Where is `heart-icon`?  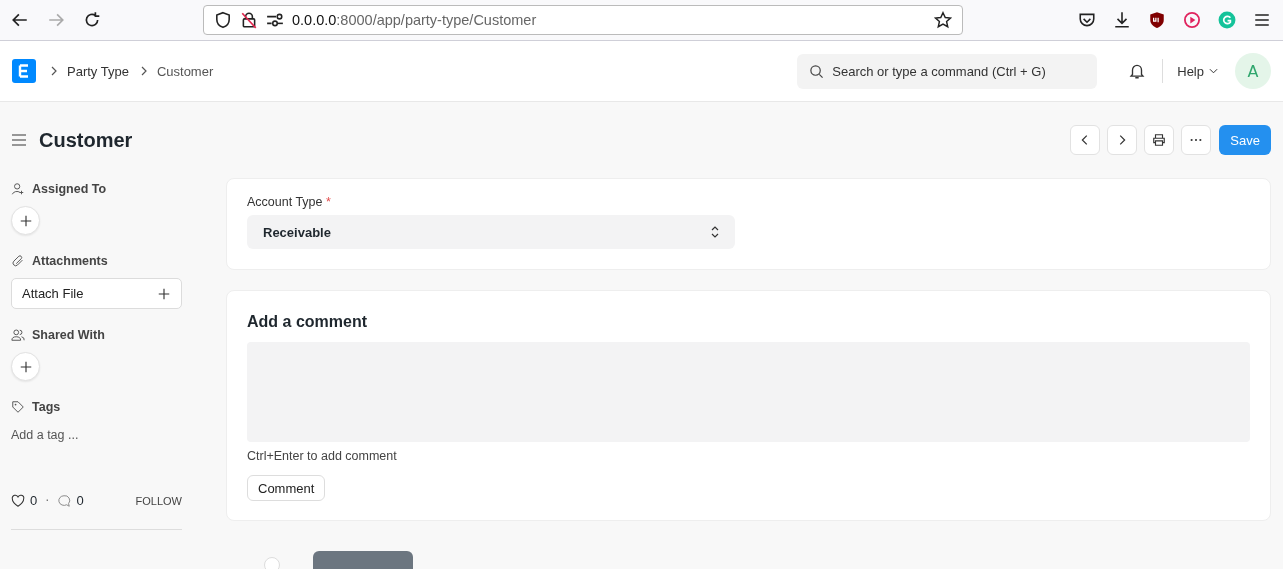
heart-icon is located at coordinates (18, 500).